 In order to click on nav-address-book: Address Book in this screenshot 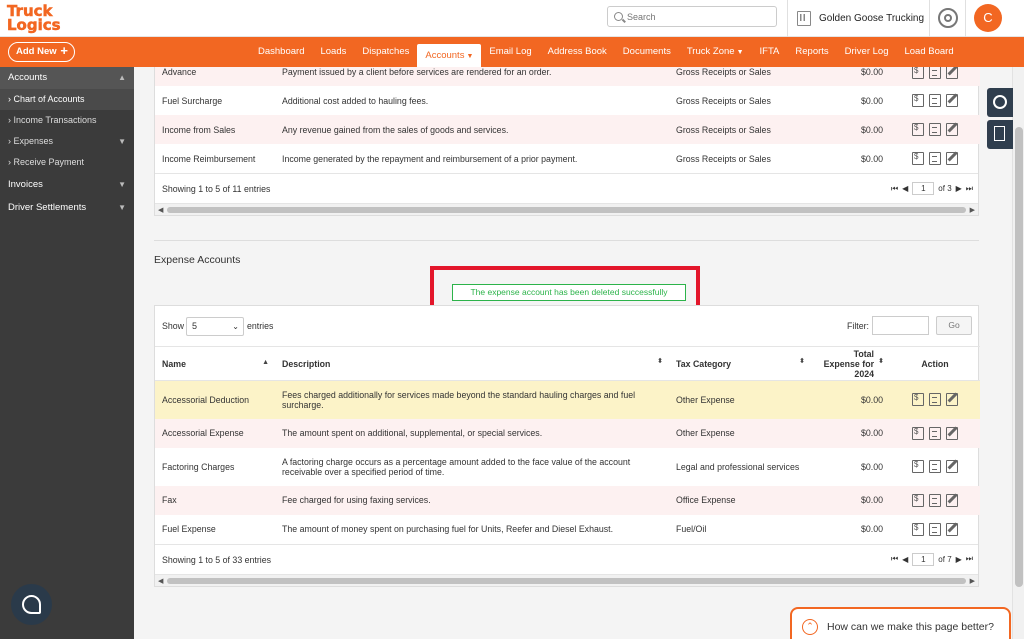, I will do `click(577, 52)`.